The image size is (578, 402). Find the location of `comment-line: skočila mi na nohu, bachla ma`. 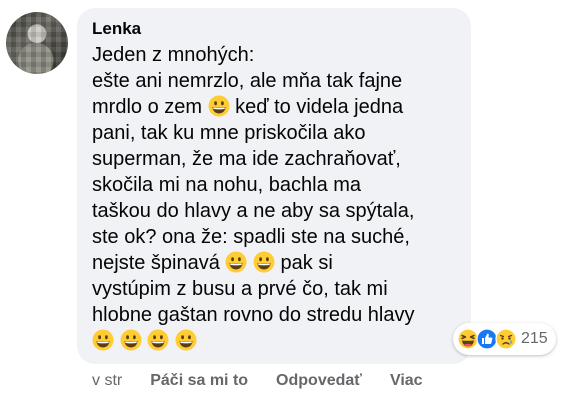

comment-line: skočila mi na nohu, bachla ma is located at coordinates (227, 185).